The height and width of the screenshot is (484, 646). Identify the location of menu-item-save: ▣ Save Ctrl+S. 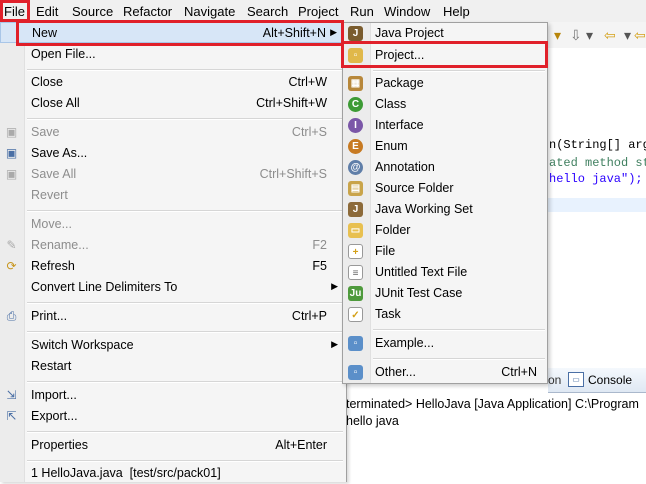
(173, 132).